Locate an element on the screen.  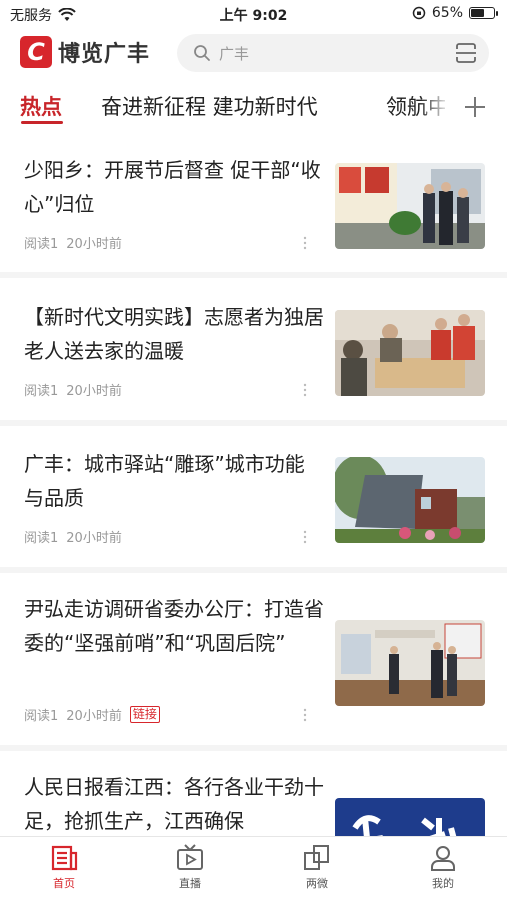
news-title: 广丰：城市驿站“雕琢”城市功能与品质 is located at coordinates (164, 481).